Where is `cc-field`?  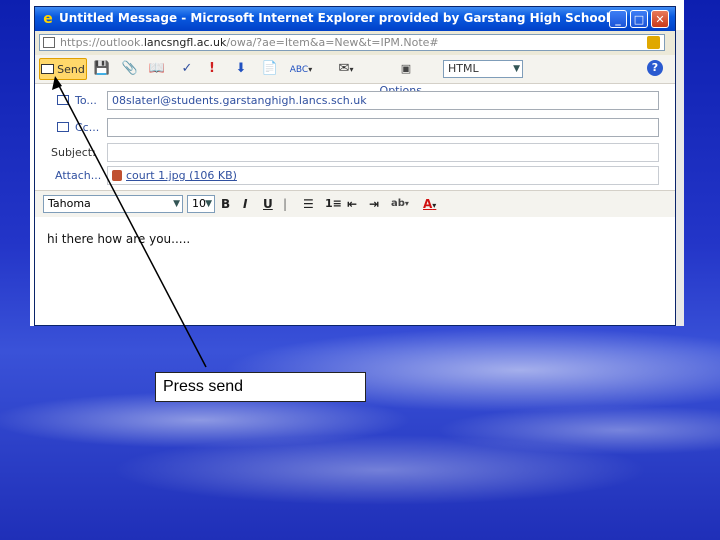
cc-field is located at coordinates (383, 127).